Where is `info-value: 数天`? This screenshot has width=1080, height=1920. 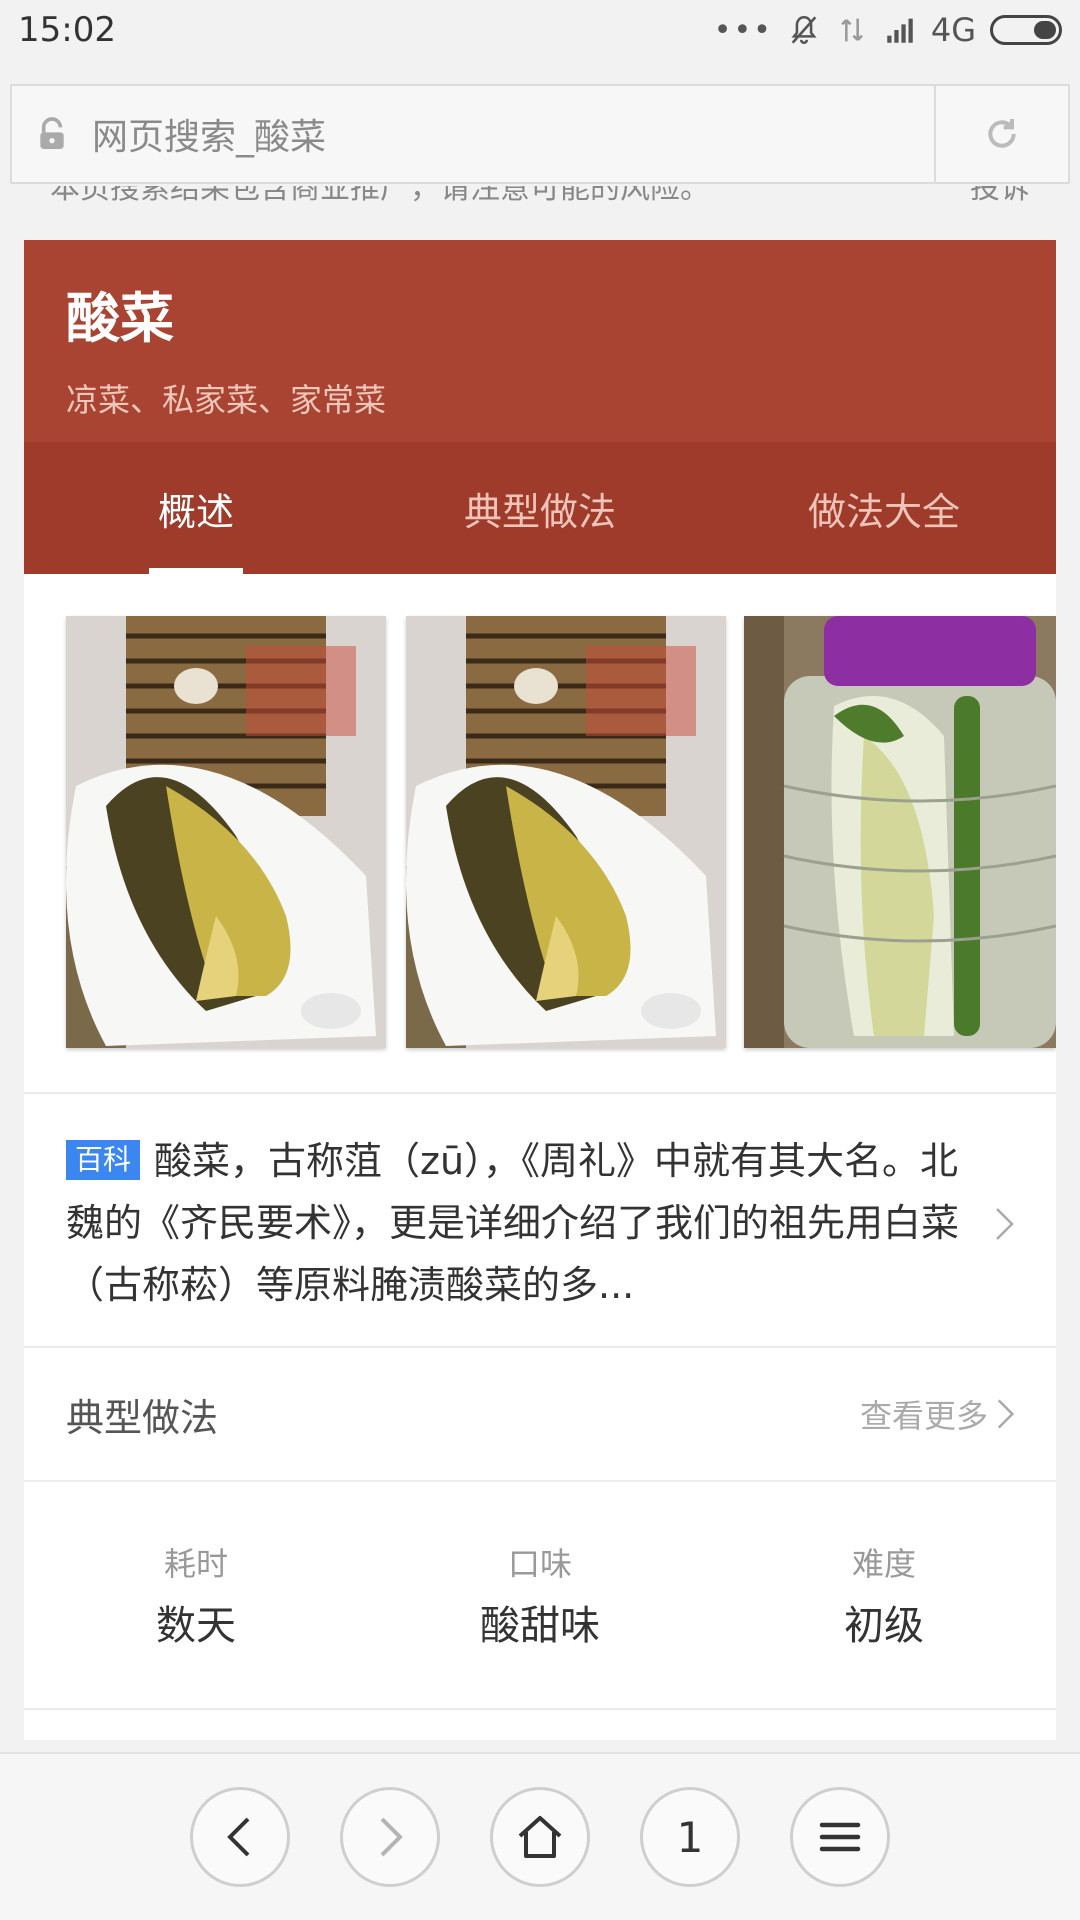 info-value: 数天 is located at coordinates (196, 1626).